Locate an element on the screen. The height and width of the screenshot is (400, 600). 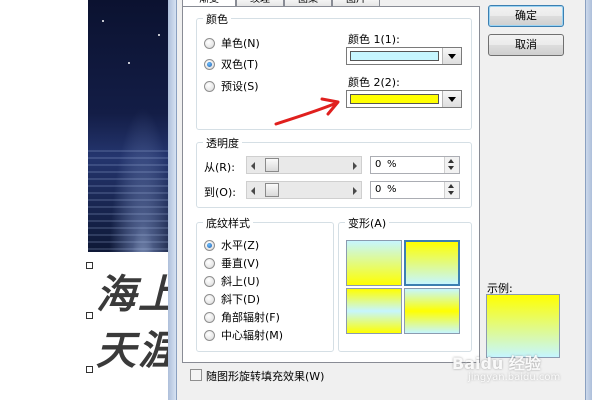
radio-label: 预设(S) is located at coordinates (240, 86).